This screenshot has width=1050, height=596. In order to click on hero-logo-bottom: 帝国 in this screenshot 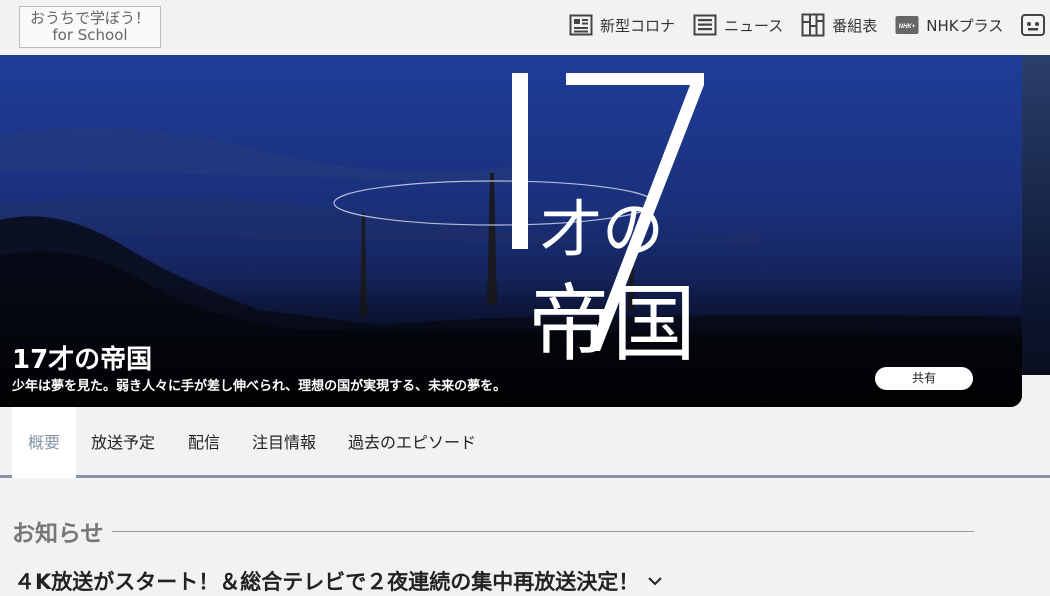, I will do `click(612, 324)`.